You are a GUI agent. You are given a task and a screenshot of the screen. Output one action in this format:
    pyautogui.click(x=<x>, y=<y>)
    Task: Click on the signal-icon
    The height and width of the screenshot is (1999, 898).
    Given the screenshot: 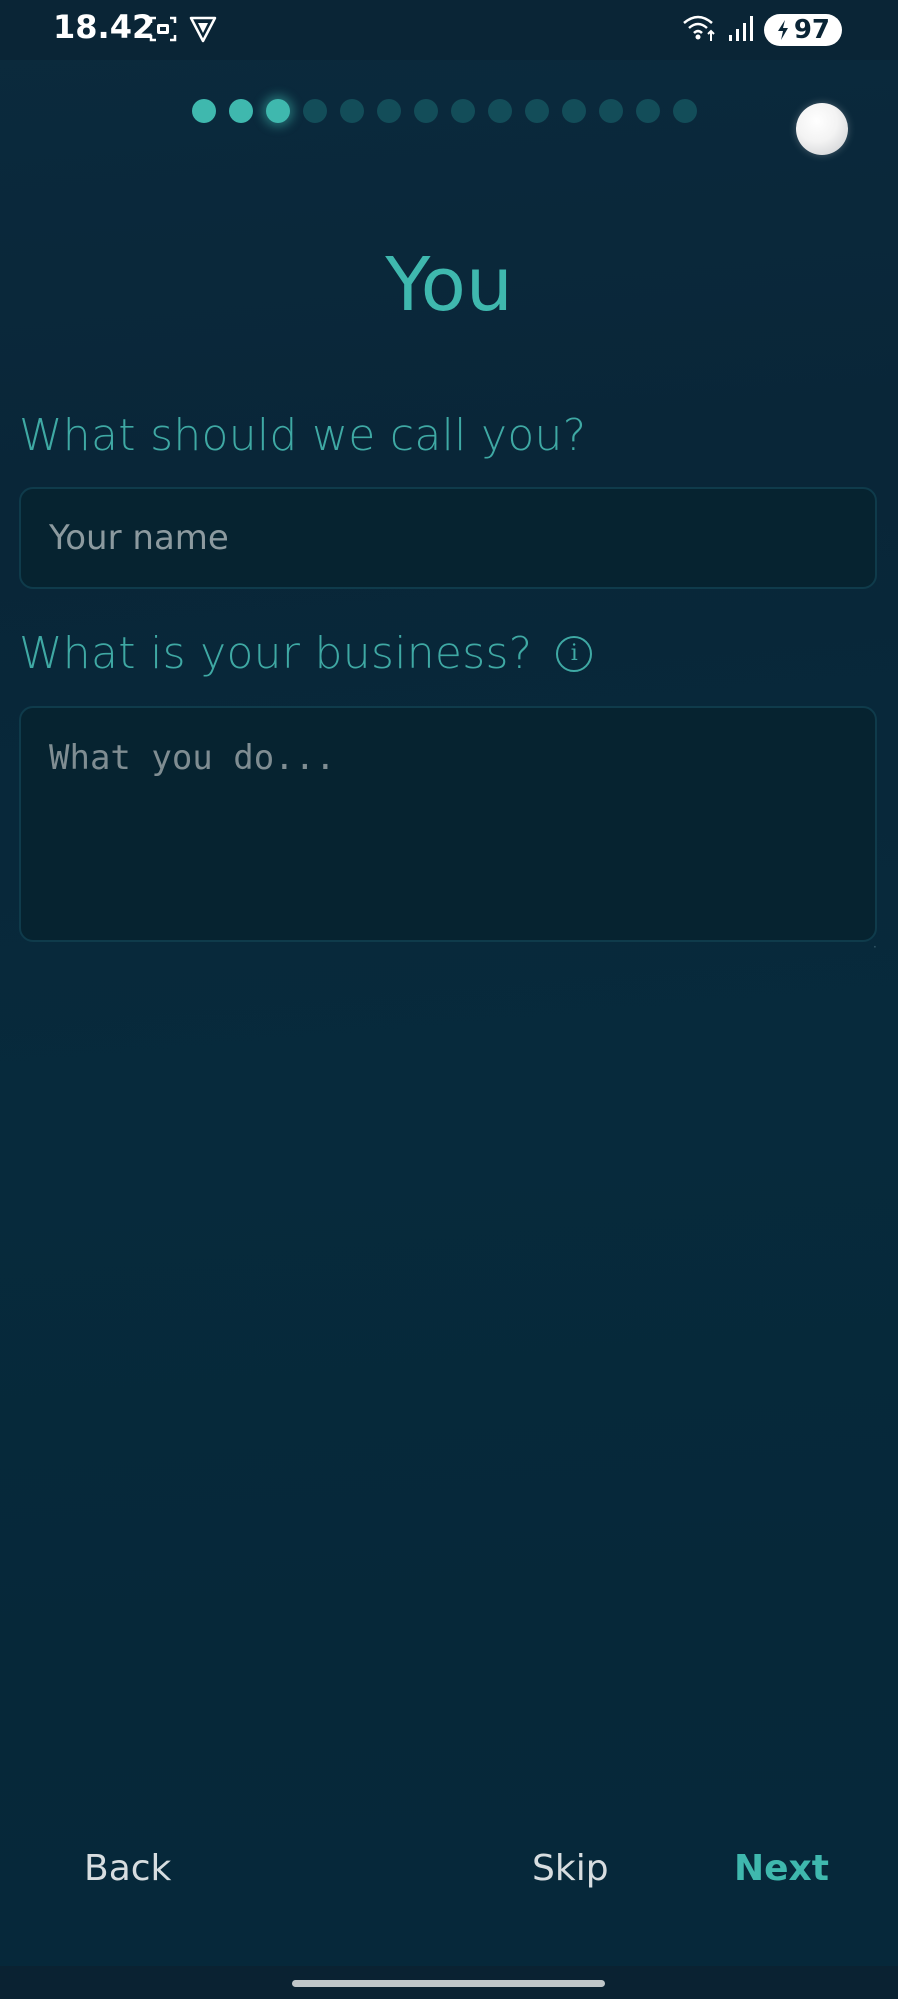 What is the action you would take?
    pyautogui.click(x=741, y=30)
    